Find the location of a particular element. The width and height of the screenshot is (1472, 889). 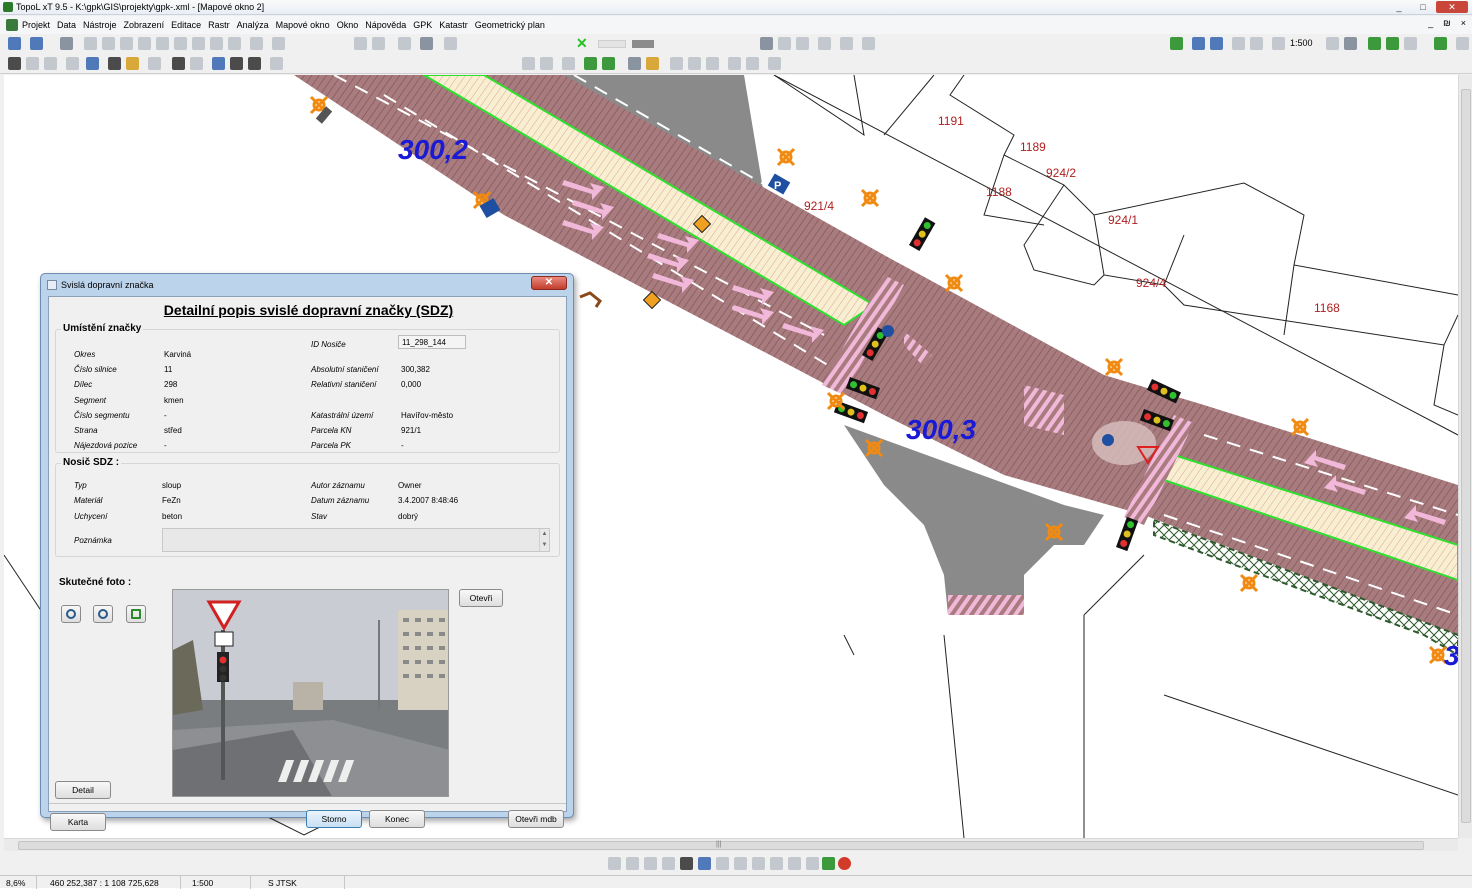

layer-icon is located at coordinates (36, 43).